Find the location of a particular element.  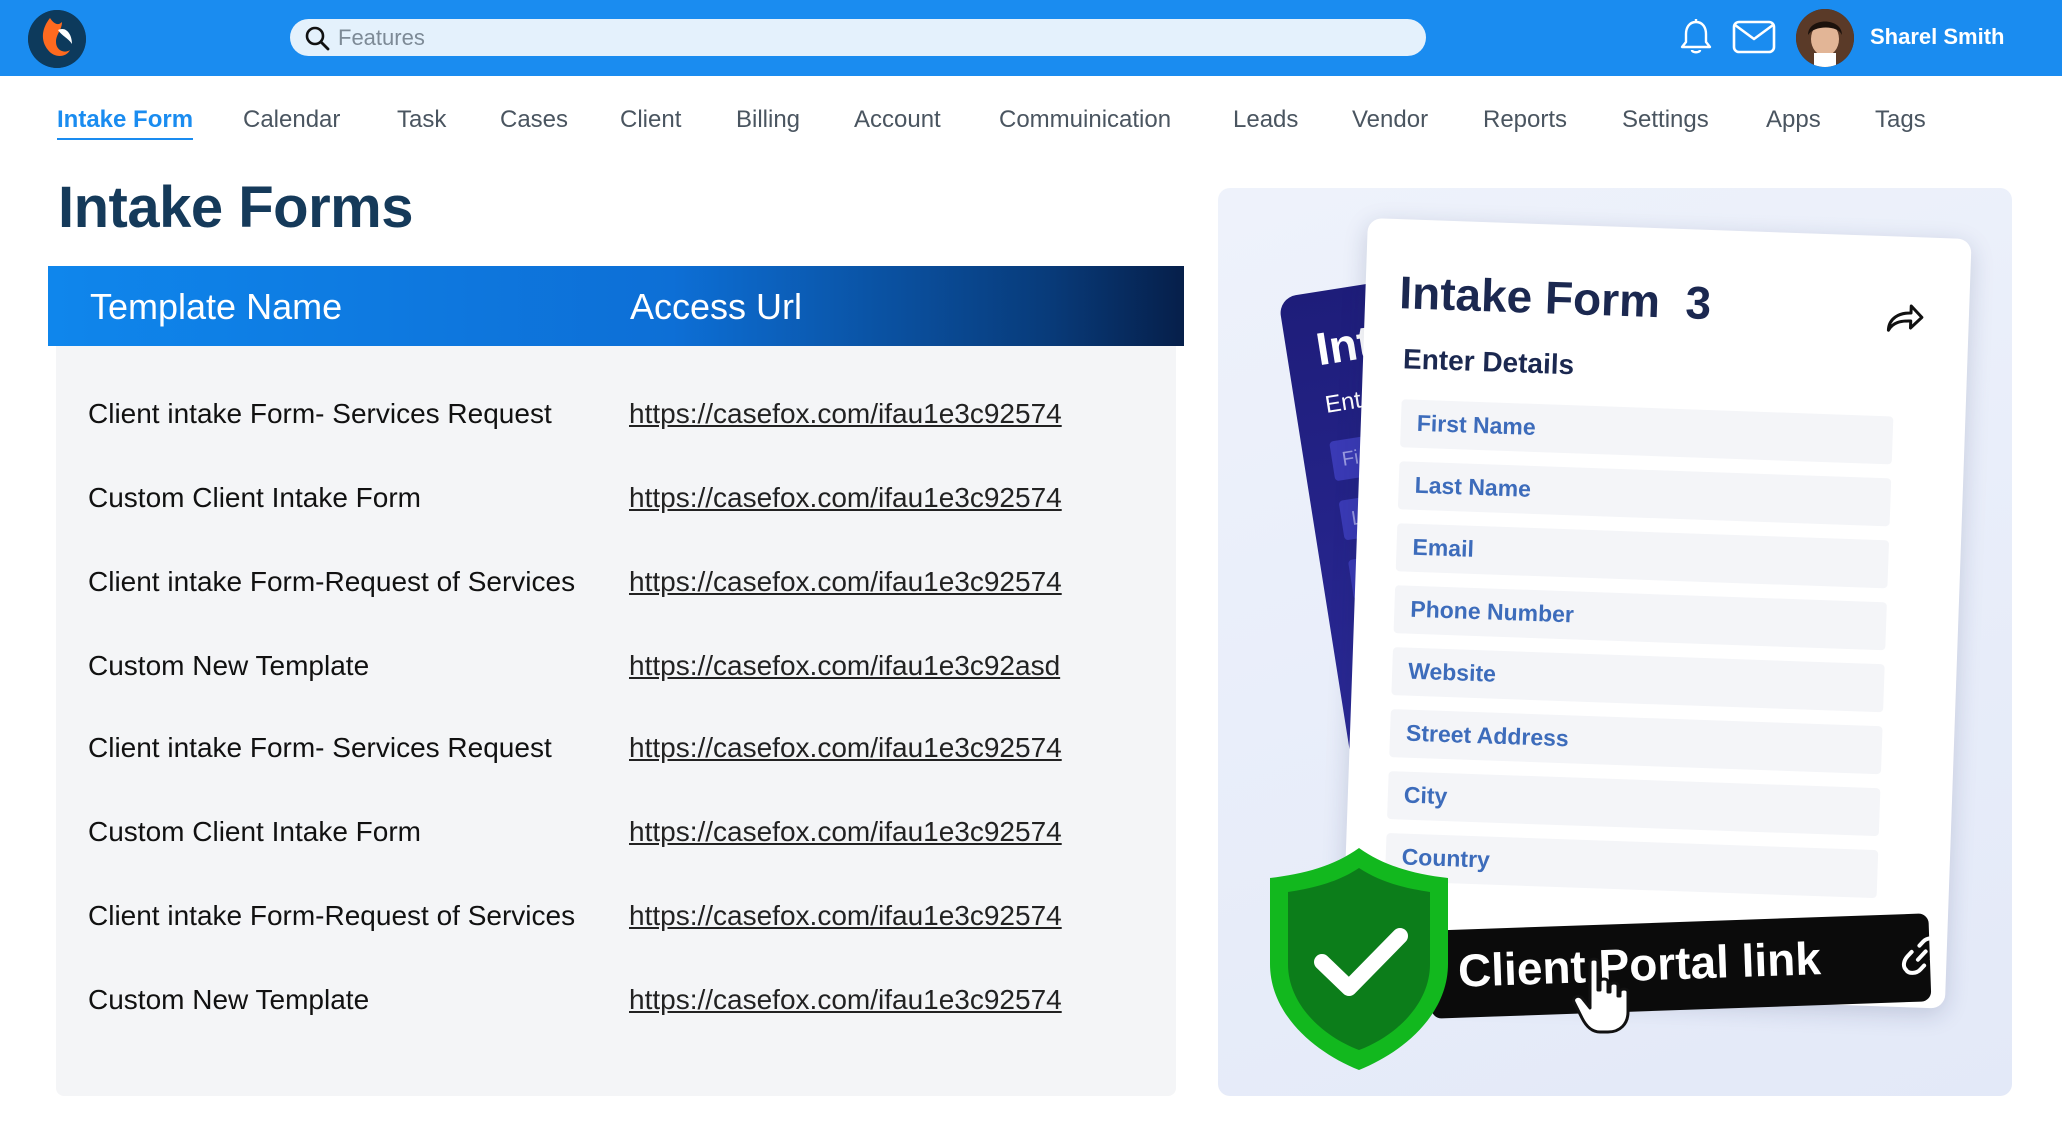

nav-item-apps: Apps is located at coordinates (1793, 120).